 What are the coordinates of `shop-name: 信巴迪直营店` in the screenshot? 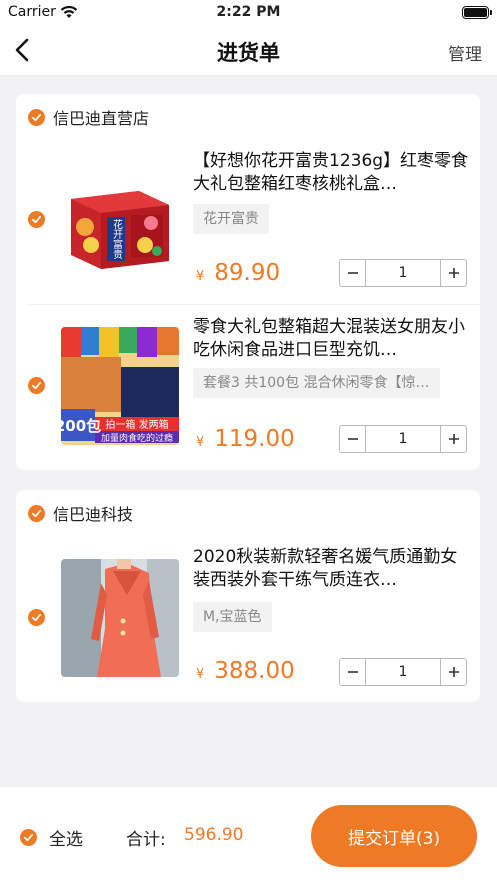 It's located at (101, 118).